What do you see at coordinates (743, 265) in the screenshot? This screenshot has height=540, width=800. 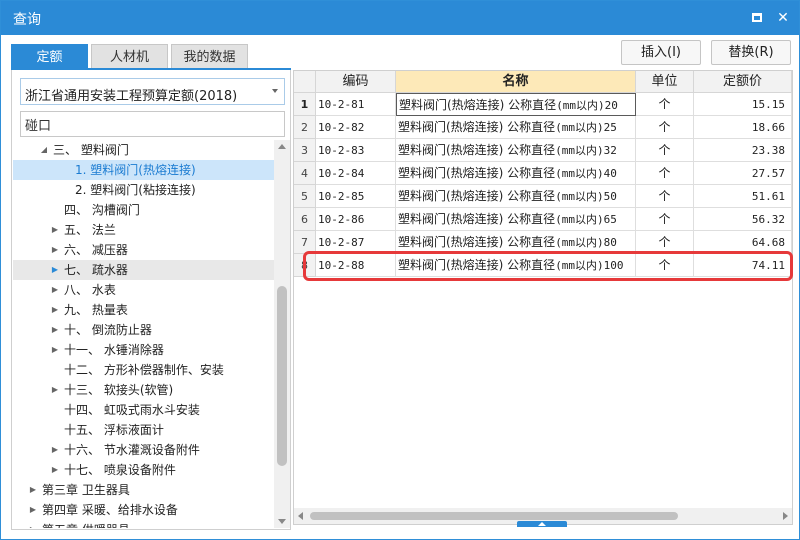 I see `cell-price: 74.11` at bounding box center [743, 265].